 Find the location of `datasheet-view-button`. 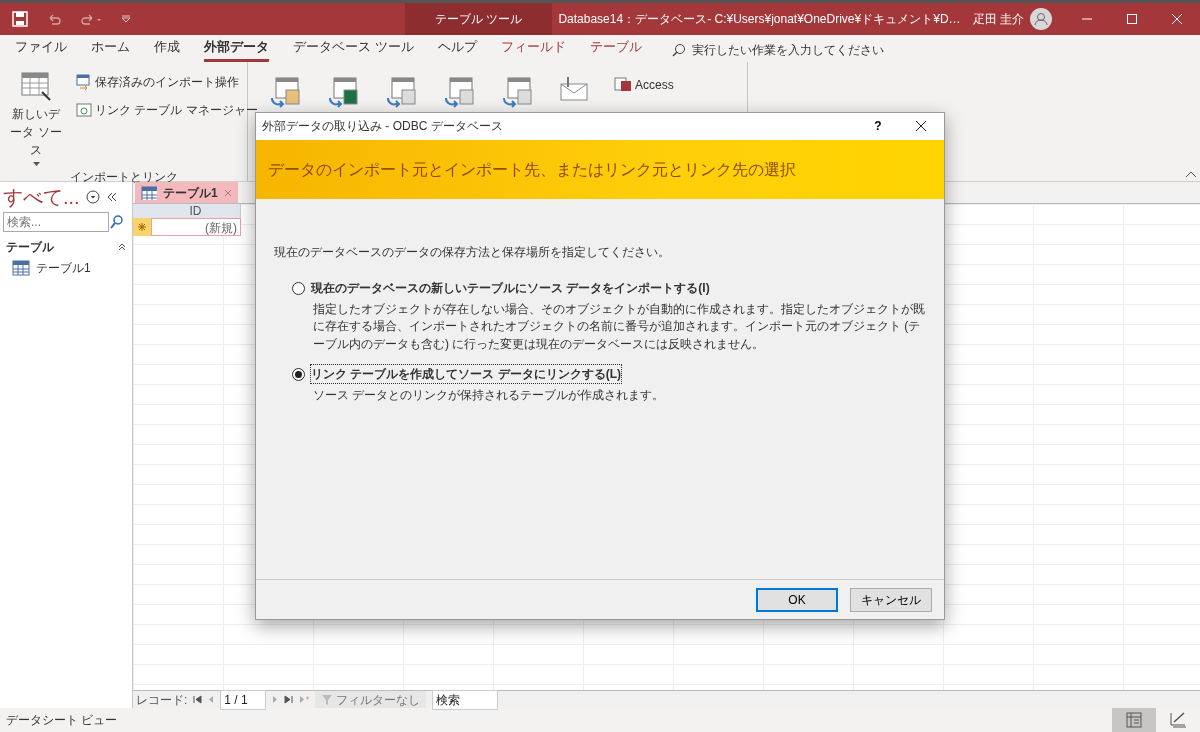

datasheet-view-button is located at coordinates (1134, 720).